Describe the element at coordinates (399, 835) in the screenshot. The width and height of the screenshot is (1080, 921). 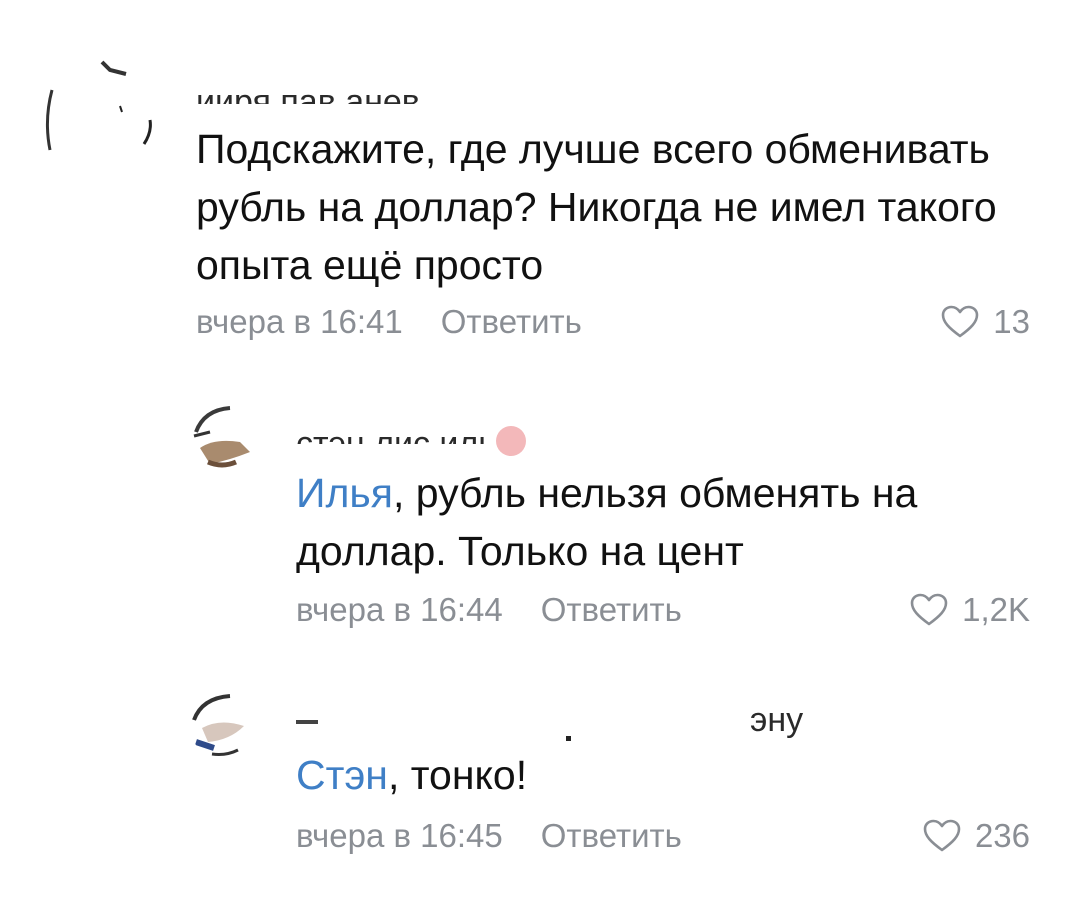
I see `comment-time: вчера в 16:45` at that location.